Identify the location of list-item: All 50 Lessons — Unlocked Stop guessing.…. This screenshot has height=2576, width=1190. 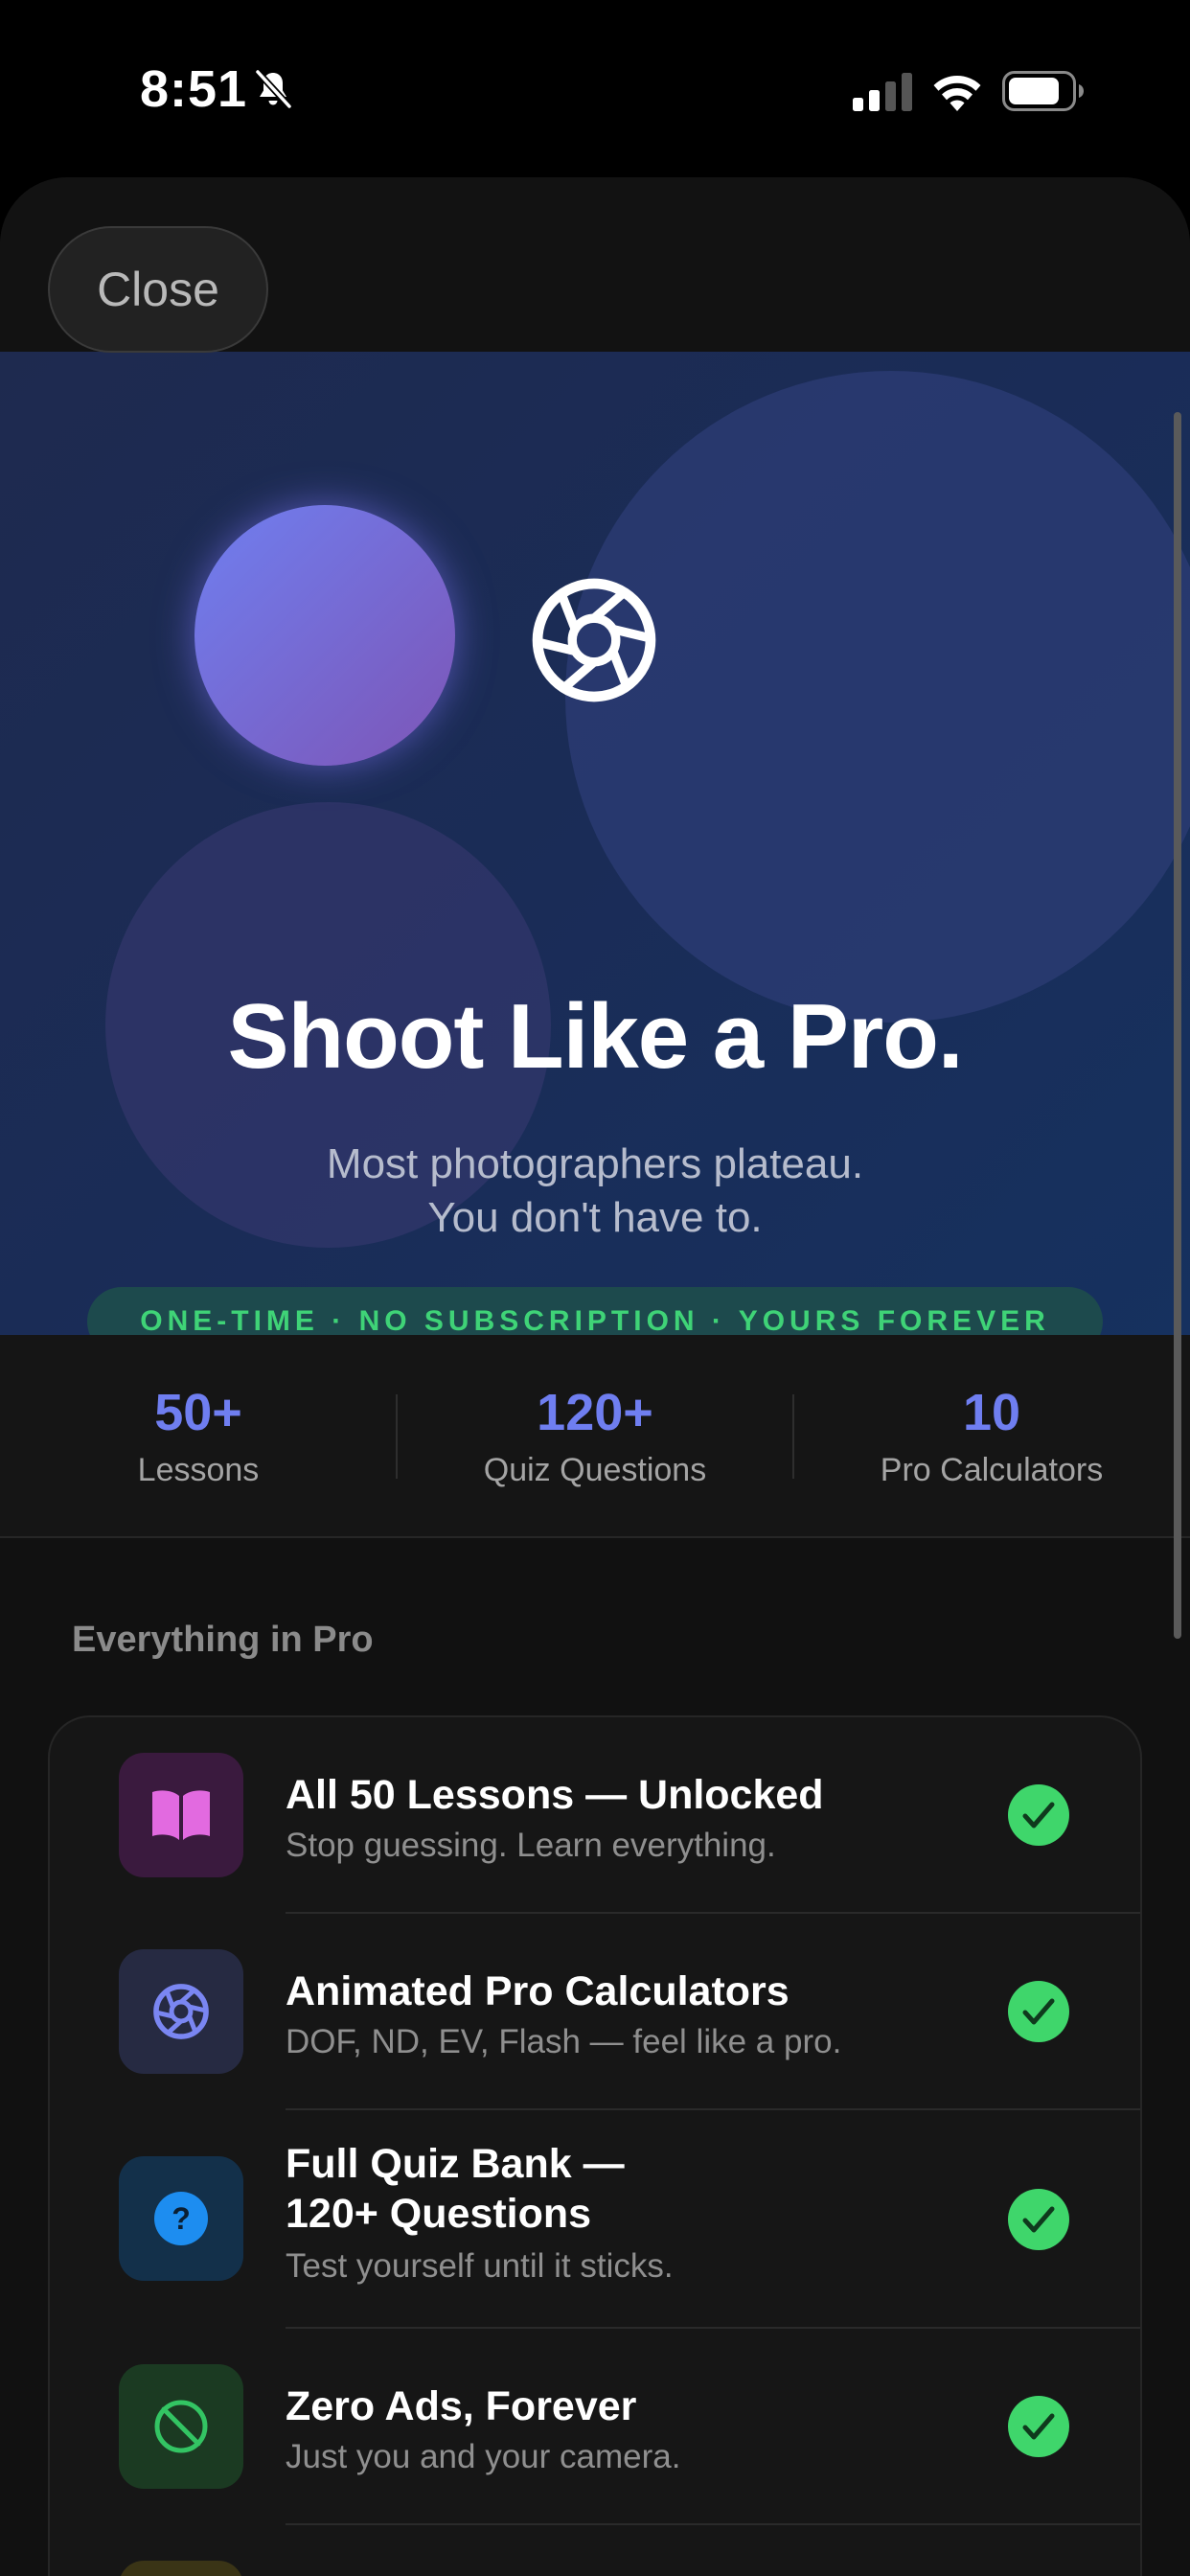
(595, 1815).